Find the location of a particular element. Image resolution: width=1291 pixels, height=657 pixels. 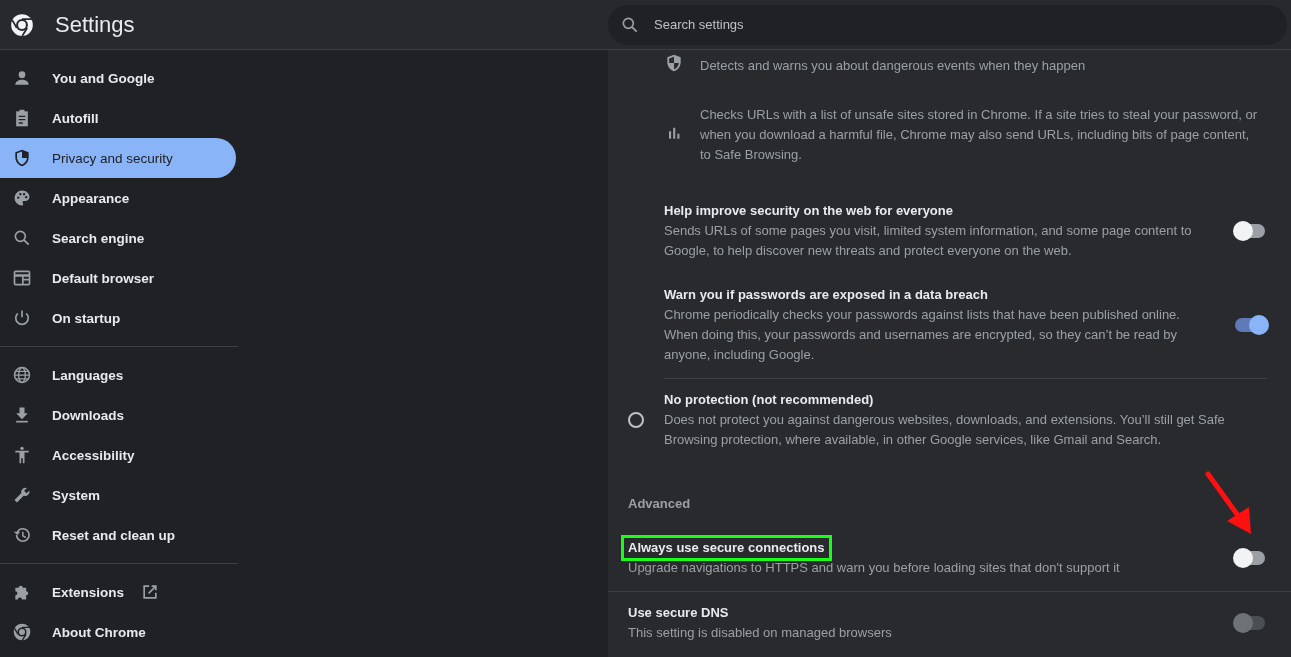

option-title: Warn you if passwords are exposed in a data breach is located at coordinates (826, 295).